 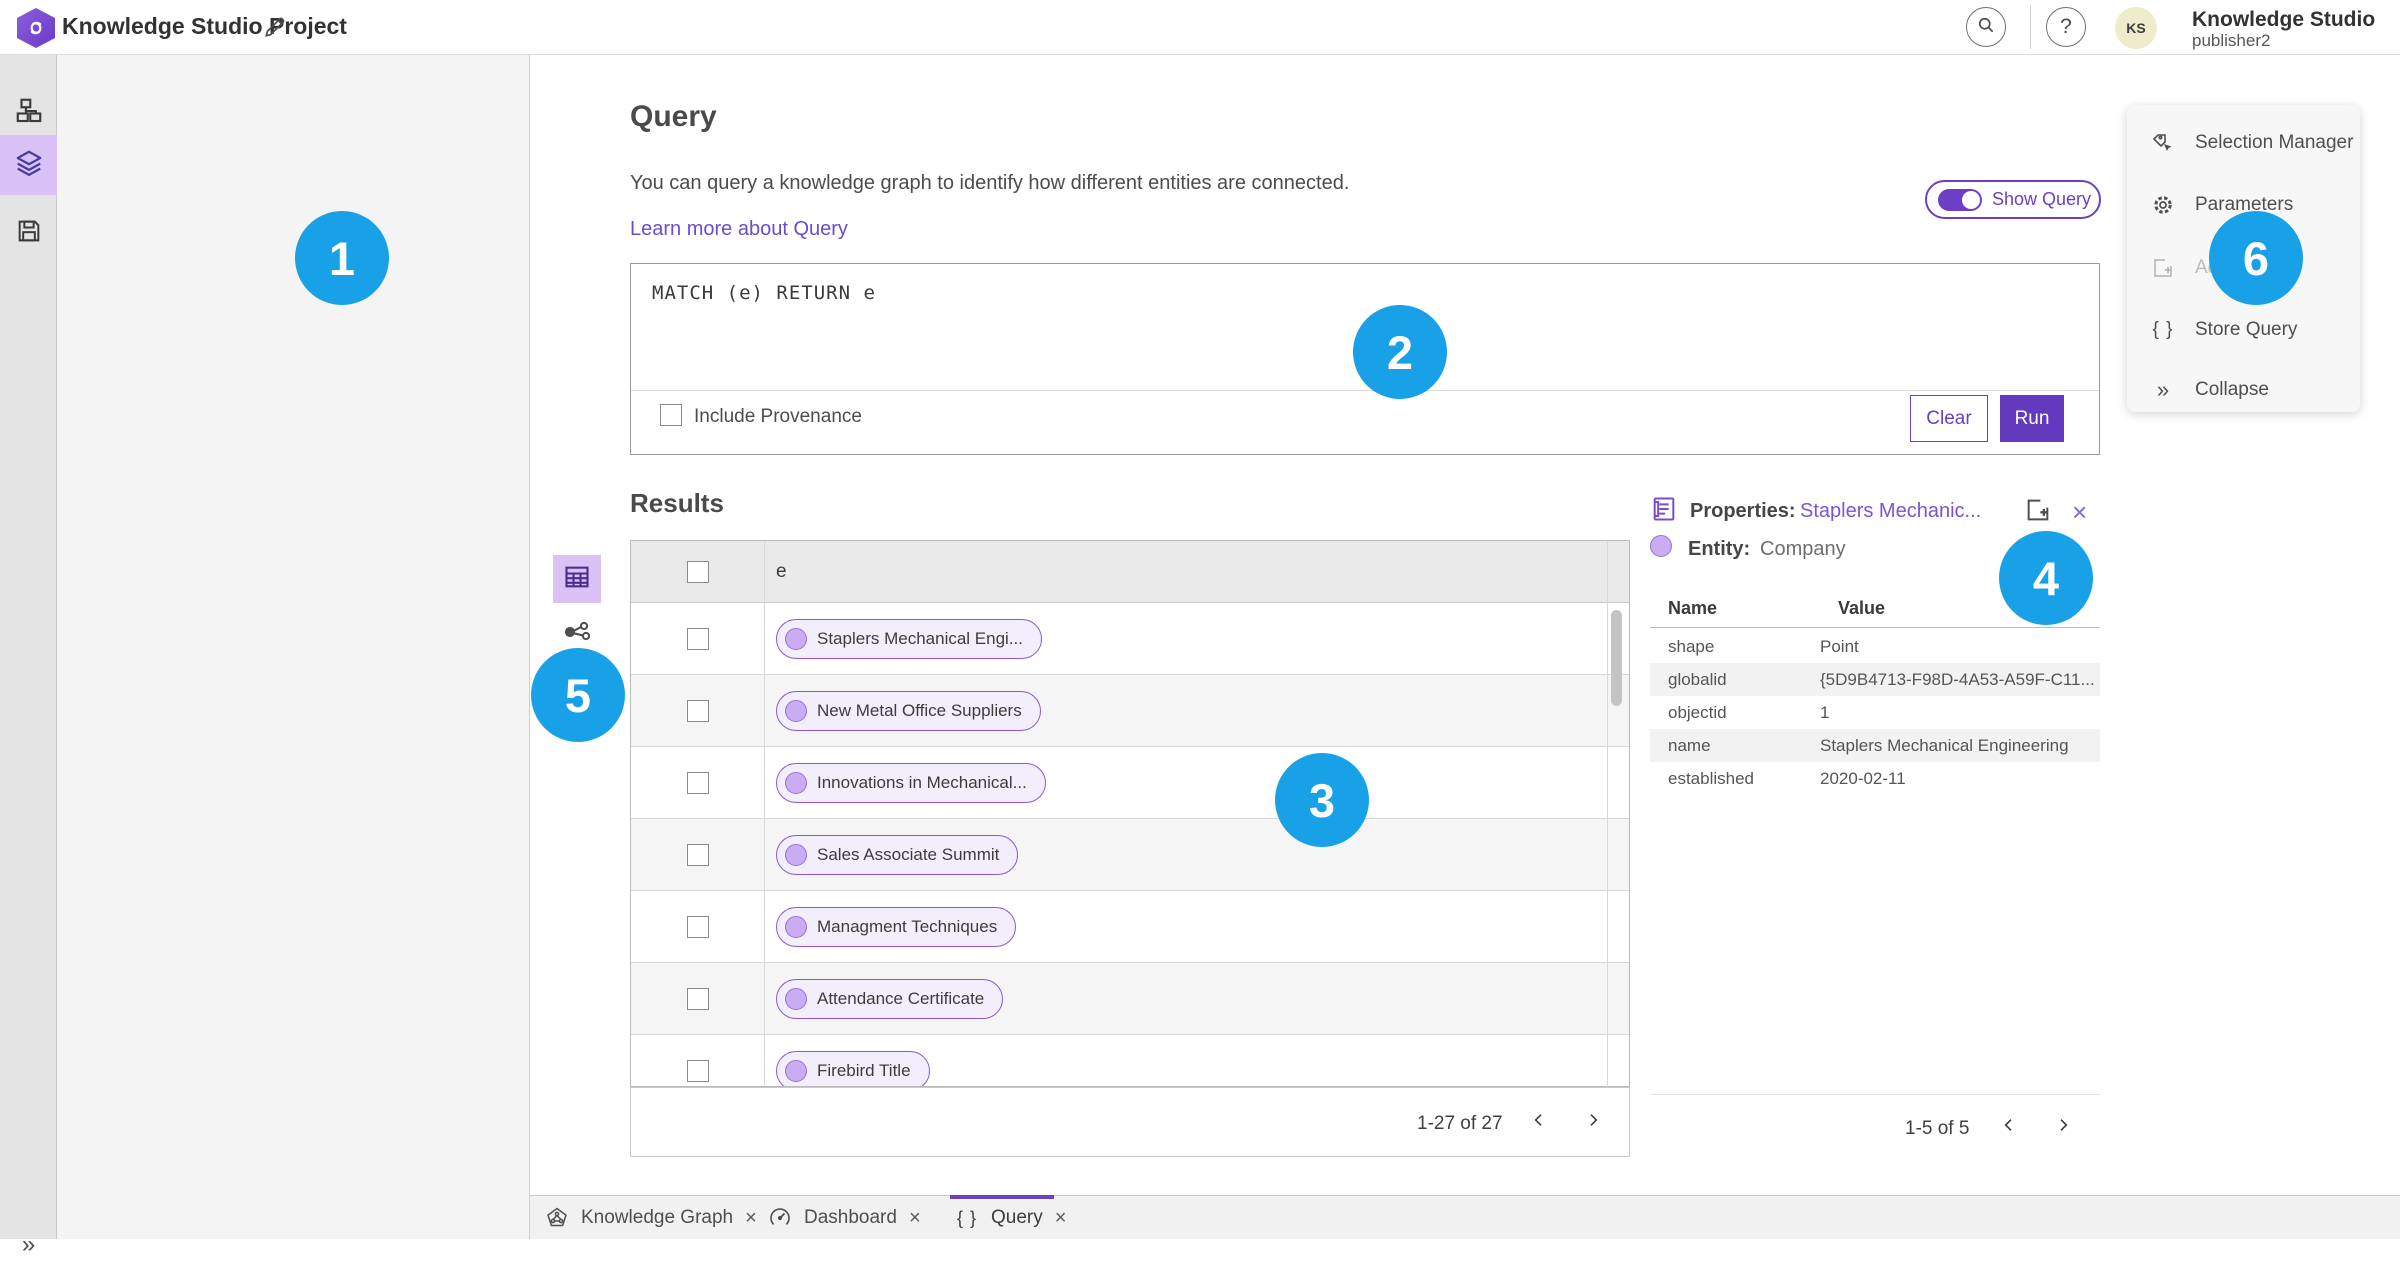 What do you see at coordinates (764, 571) in the screenshot?
I see `column-divider` at bounding box center [764, 571].